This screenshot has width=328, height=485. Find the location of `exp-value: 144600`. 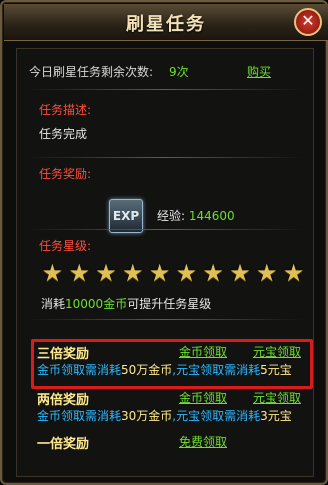

exp-value: 144600 is located at coordinates (211, 216).